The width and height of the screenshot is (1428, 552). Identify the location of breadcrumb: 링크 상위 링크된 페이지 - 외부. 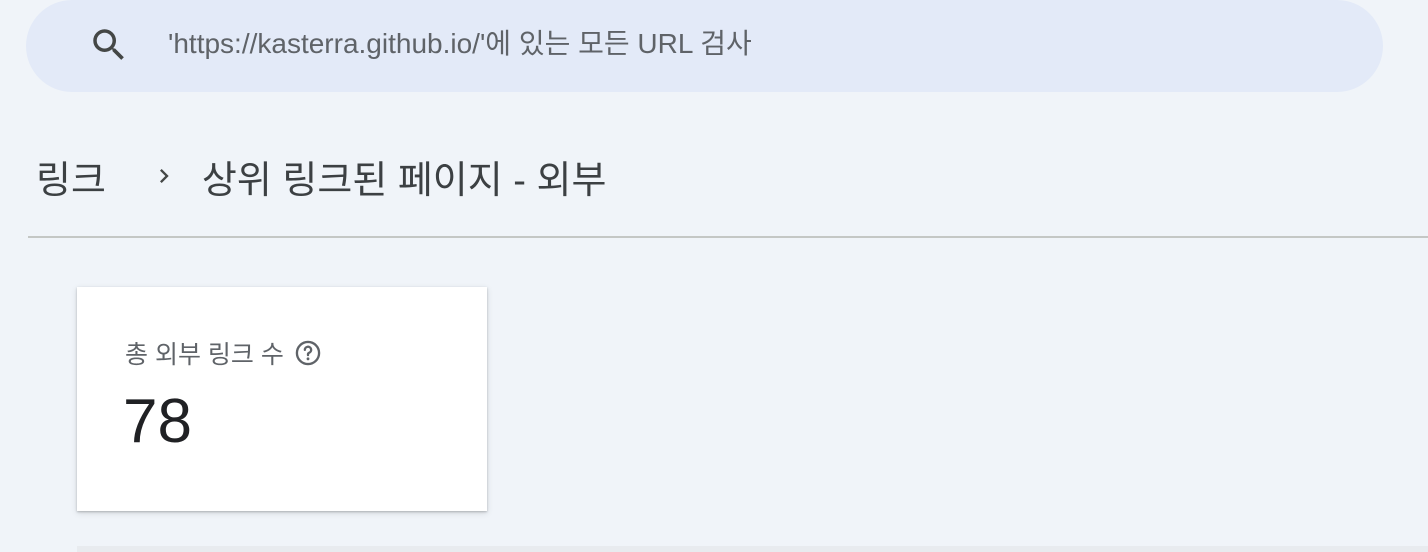
(321, 176).